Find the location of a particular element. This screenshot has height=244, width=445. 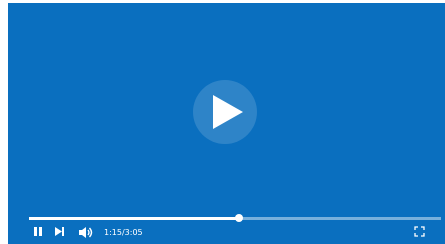

big-play-button is located at coordinates (225, 112).